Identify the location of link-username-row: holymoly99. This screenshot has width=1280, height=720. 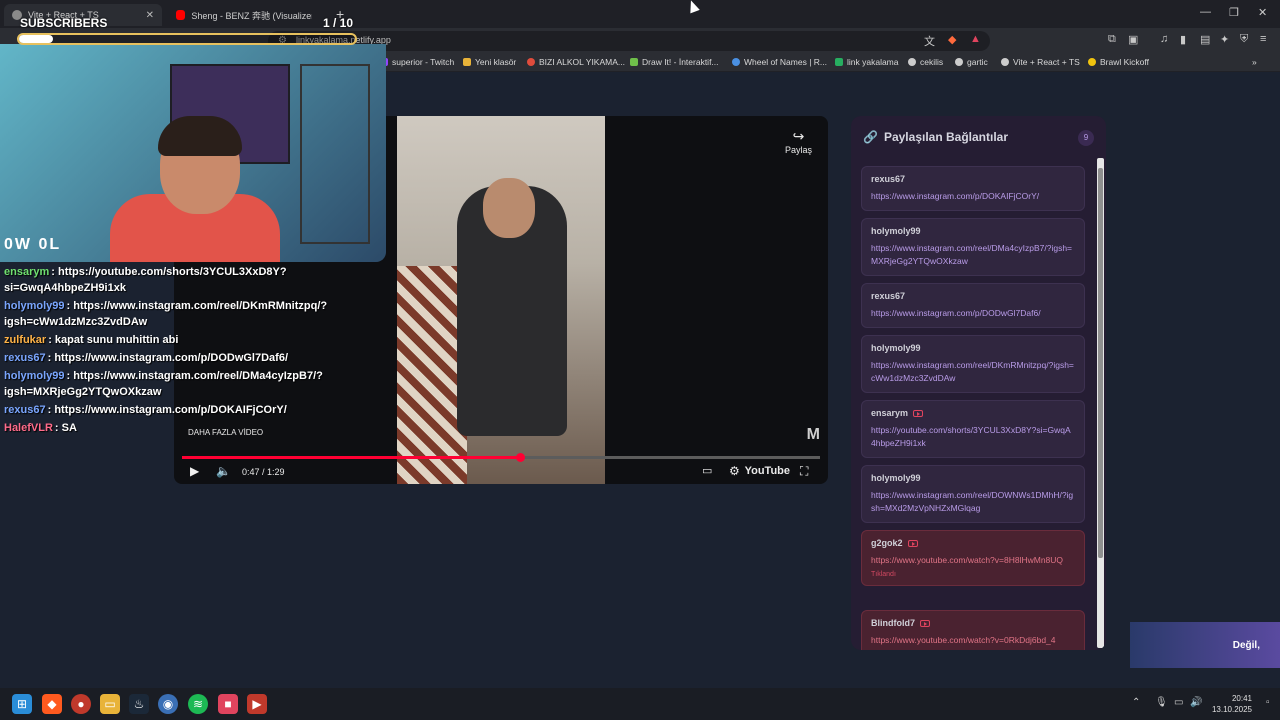
(973, 231).